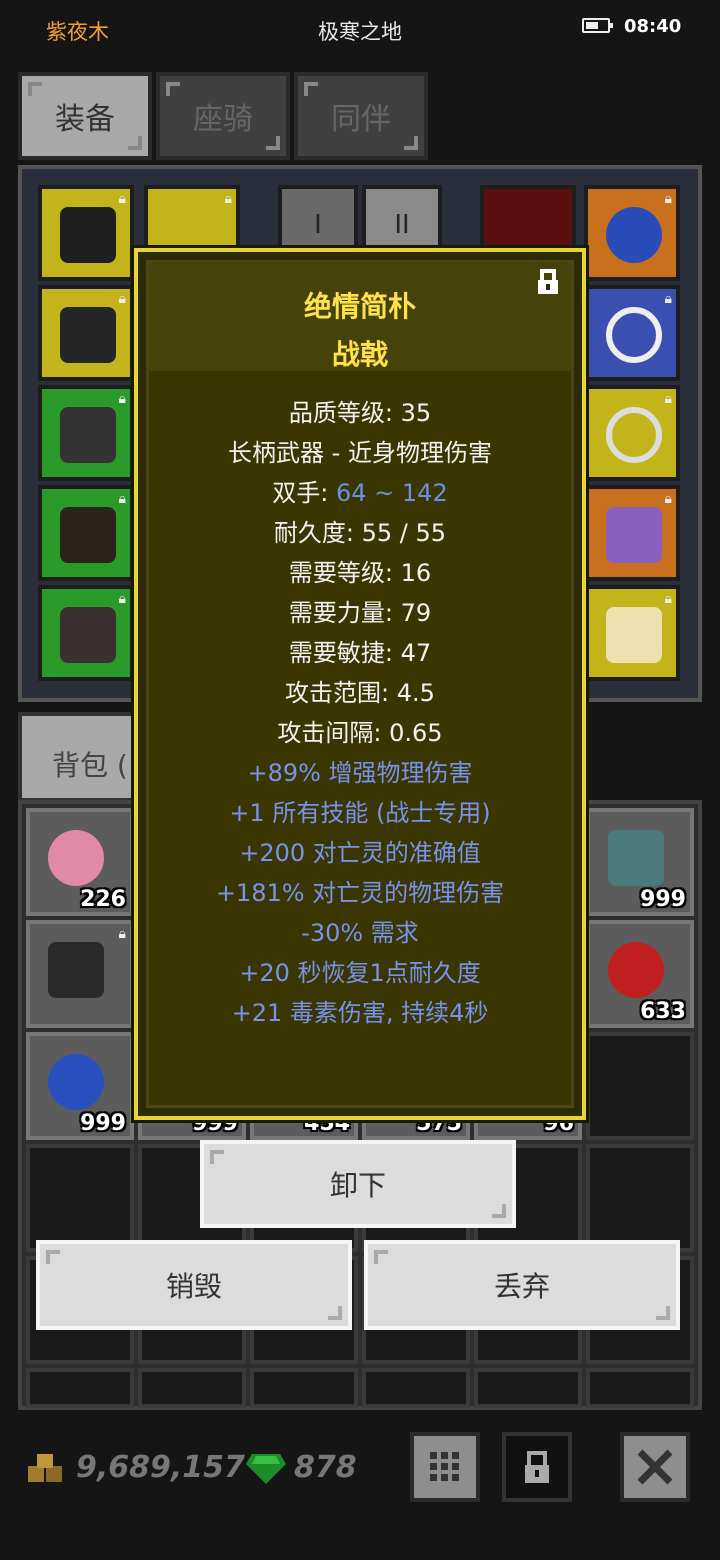 This screenshot has height=1560, width=720. I want to click on tab-mount-label: 座骑, so click(223, 119).